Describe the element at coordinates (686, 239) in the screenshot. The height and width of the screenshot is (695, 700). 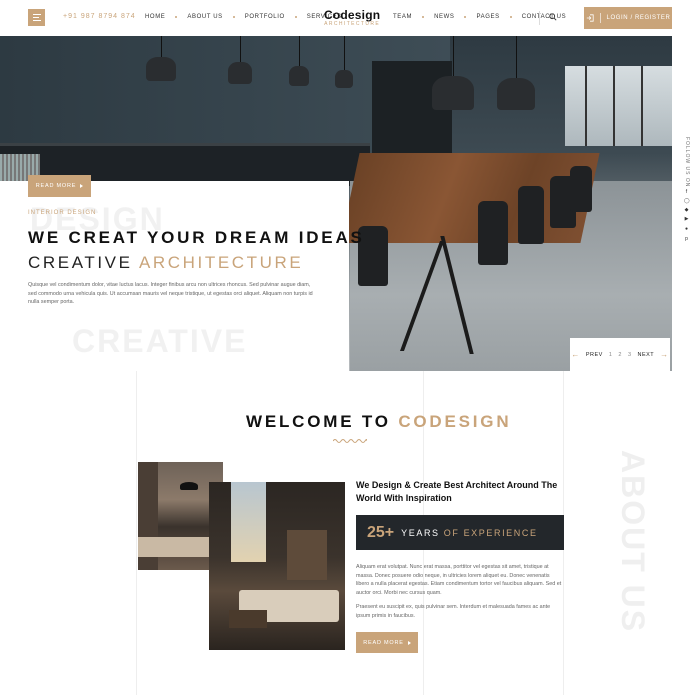
I see `pinterest-icon: p` at that location.